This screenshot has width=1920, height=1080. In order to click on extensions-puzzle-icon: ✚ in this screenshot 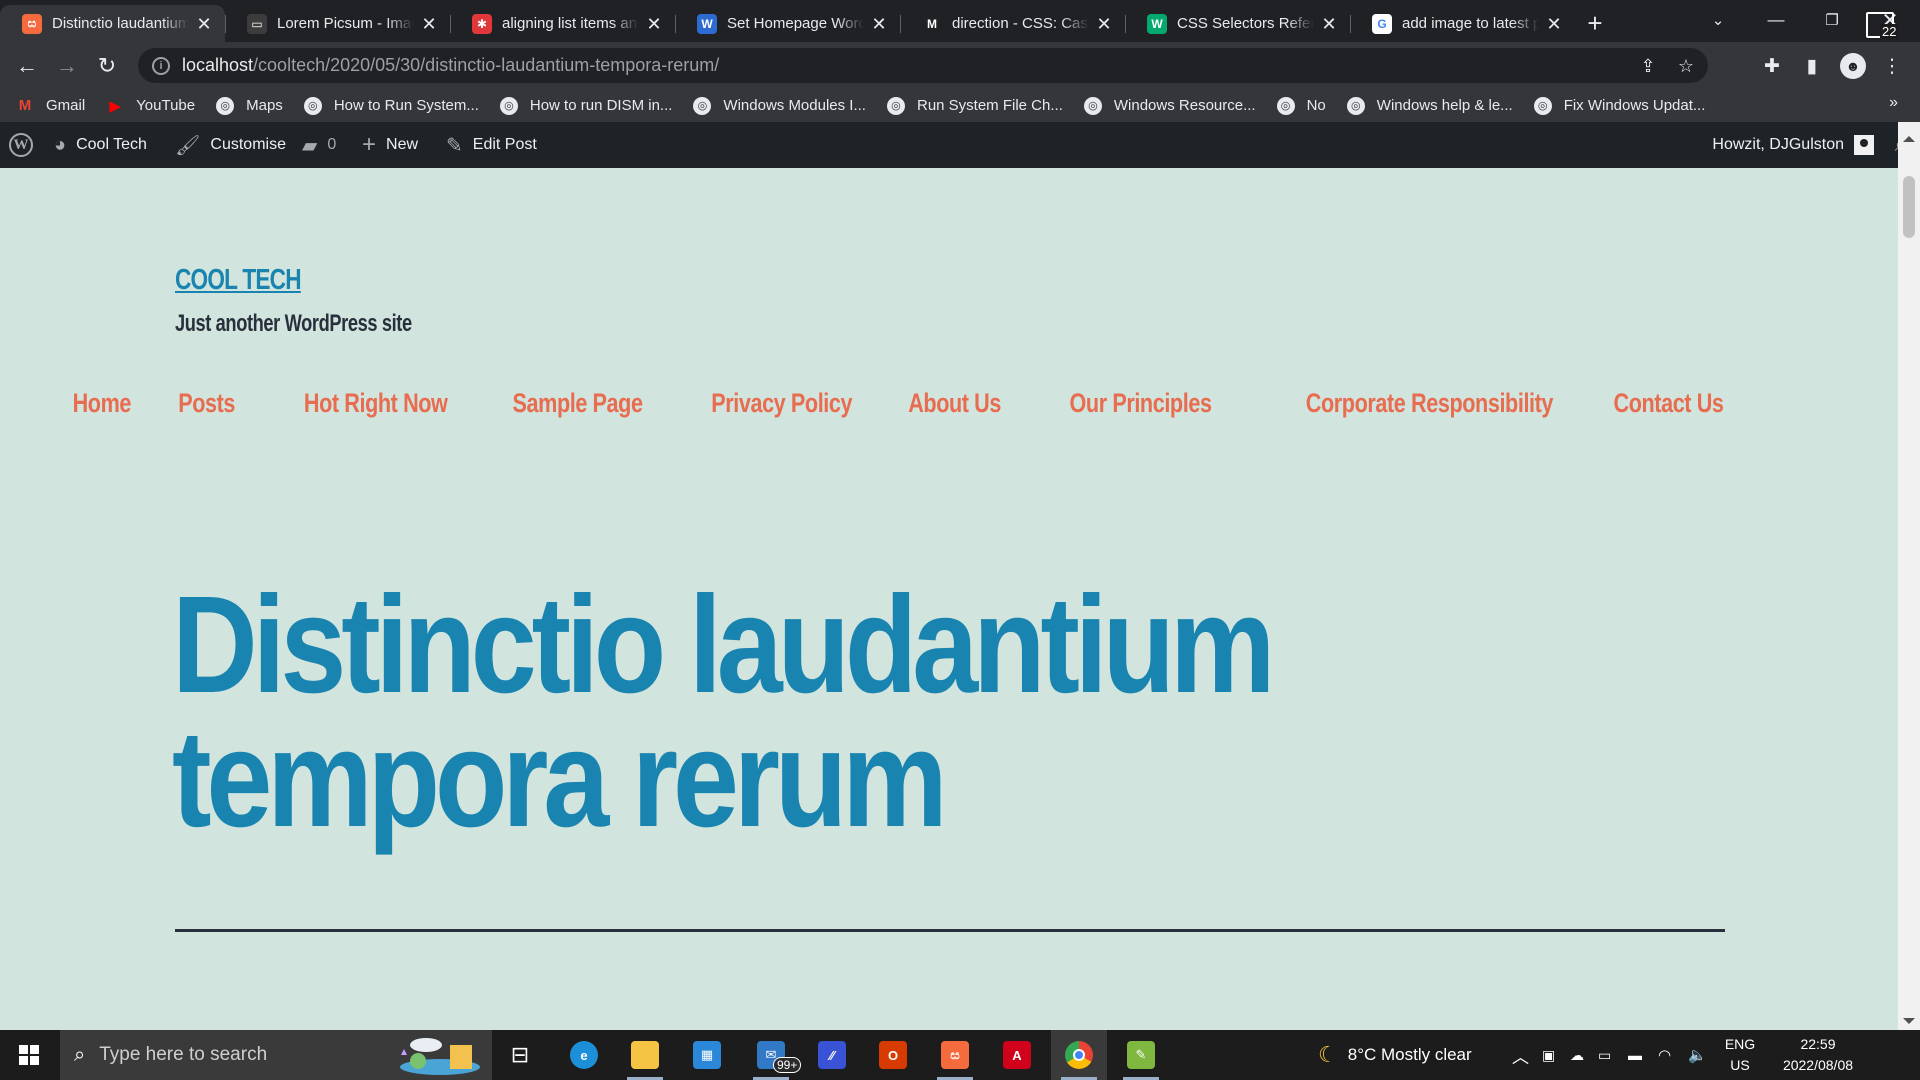, I will do `click(1772, 66)`.